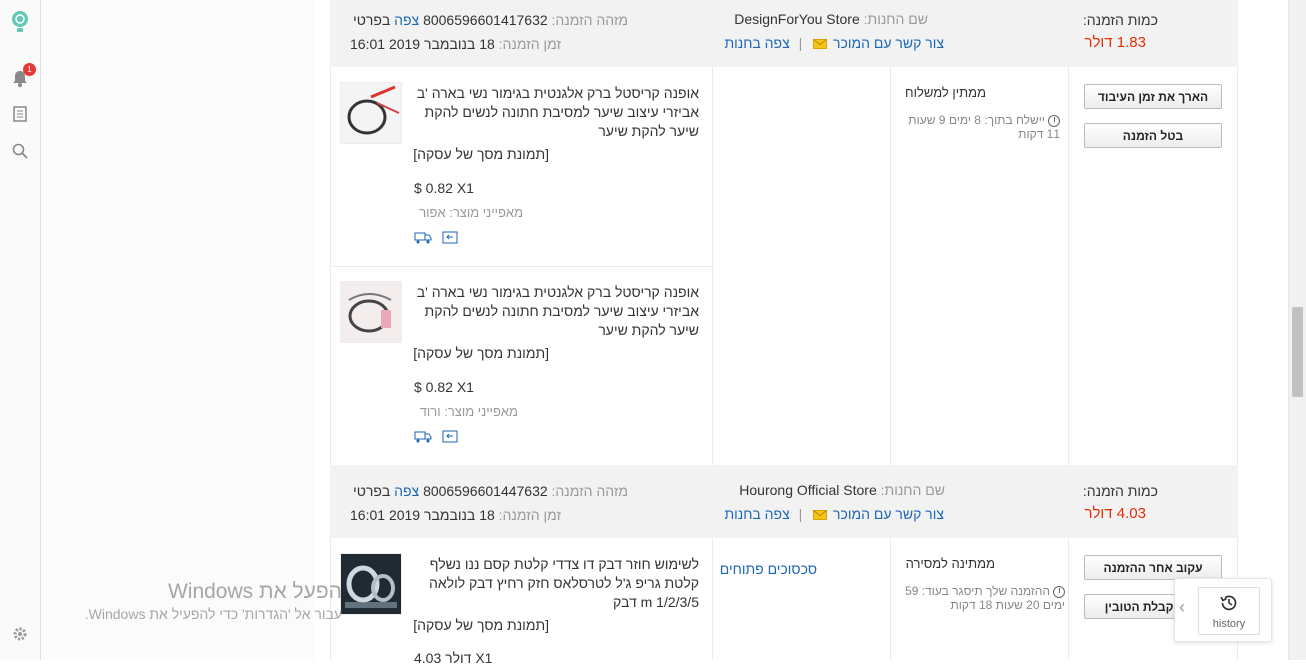  I want to click on store-name-value: Hourong Official Store, so click(807, 490).